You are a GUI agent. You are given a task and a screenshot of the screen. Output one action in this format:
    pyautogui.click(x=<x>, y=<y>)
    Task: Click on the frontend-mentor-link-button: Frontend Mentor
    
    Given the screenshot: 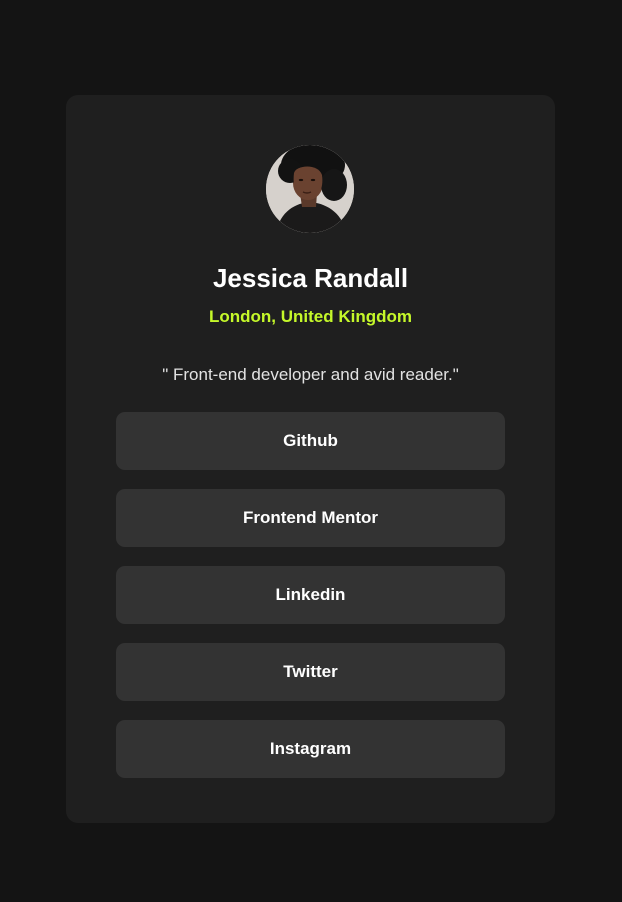 What is the action you would take?
    pyautogui.click(x=310, y=518)
    